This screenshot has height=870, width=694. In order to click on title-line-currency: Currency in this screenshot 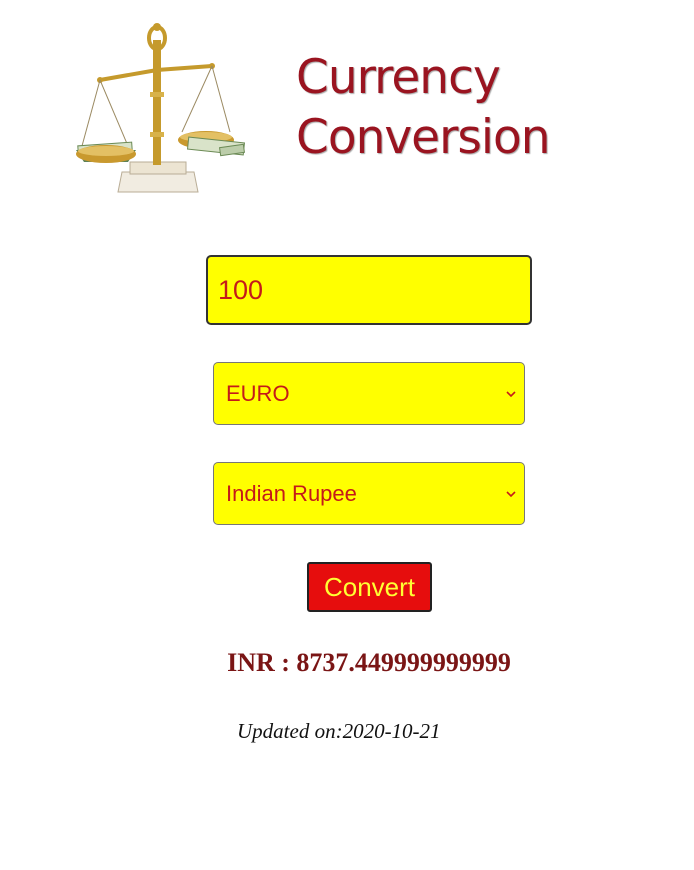, I will do `click(398, 77)`.